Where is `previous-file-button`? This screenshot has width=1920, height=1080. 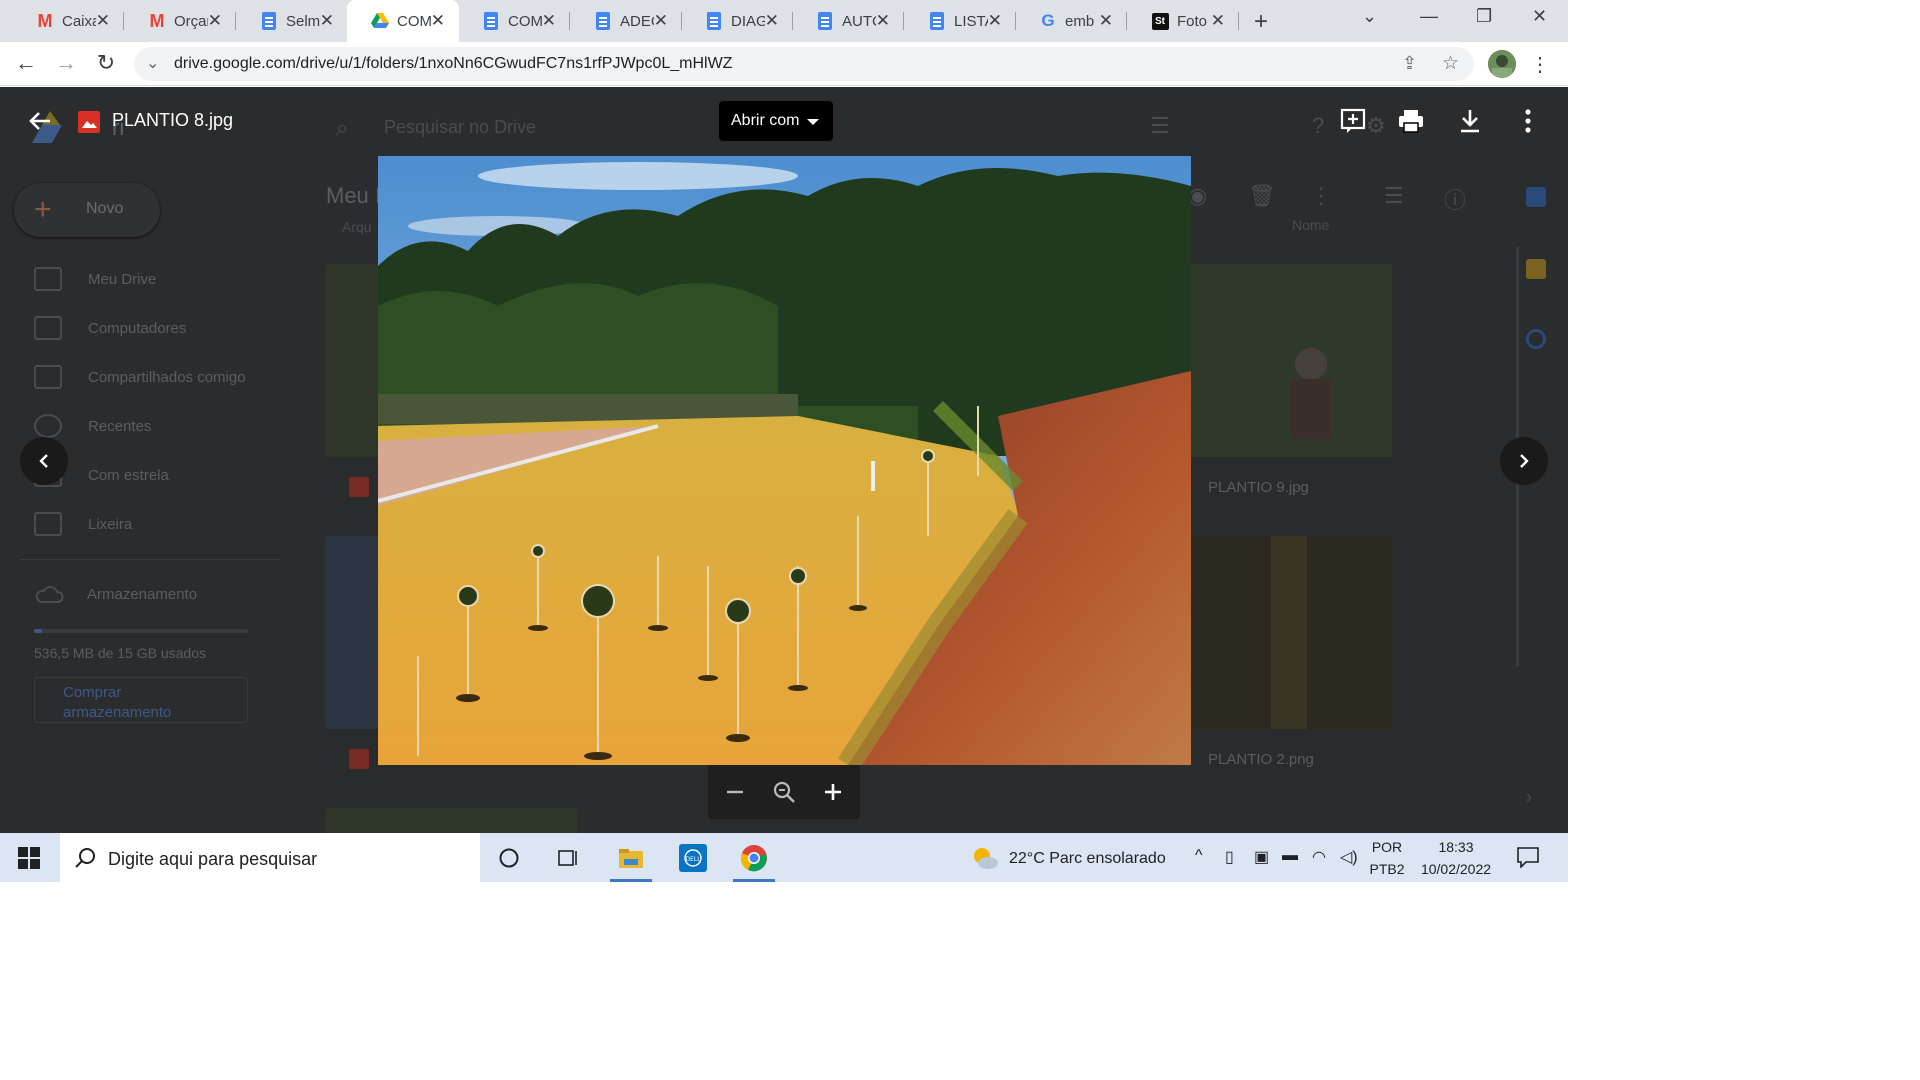
previous-file-button is located at coordinates (44, 461).